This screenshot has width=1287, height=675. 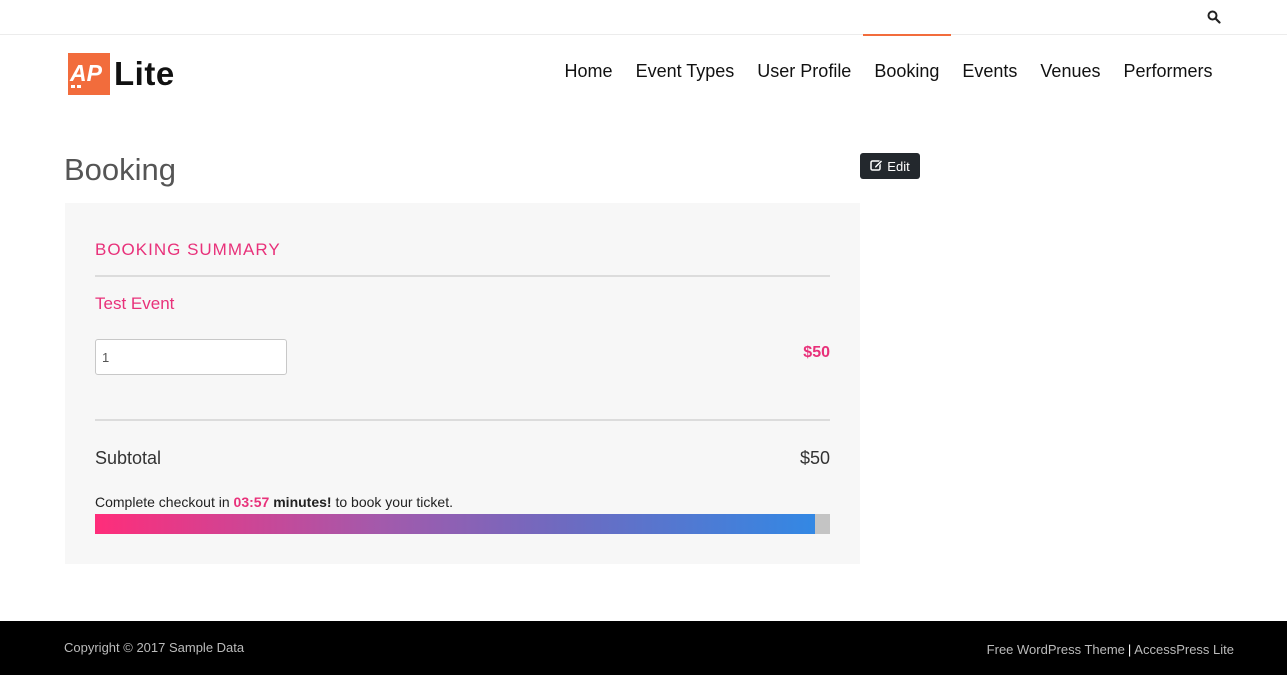 I want to click on svg-text: AP, so click(x=86, y=73).